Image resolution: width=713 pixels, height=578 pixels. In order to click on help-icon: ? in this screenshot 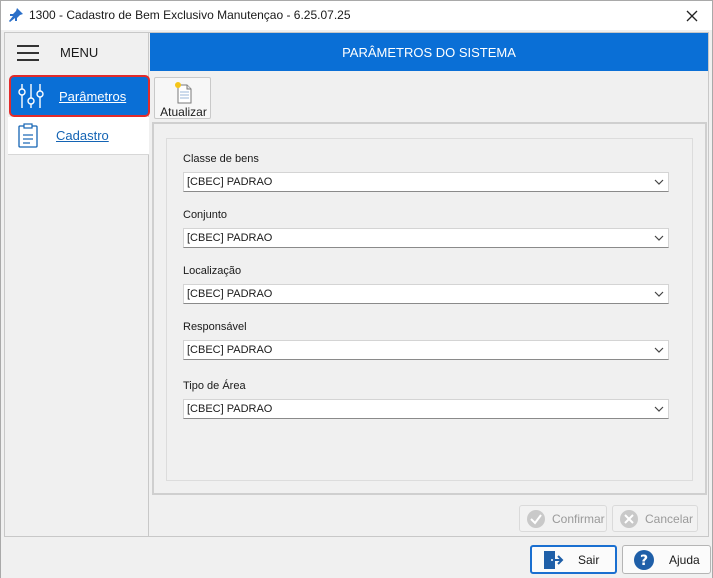, I will do `click(644, 559)`.